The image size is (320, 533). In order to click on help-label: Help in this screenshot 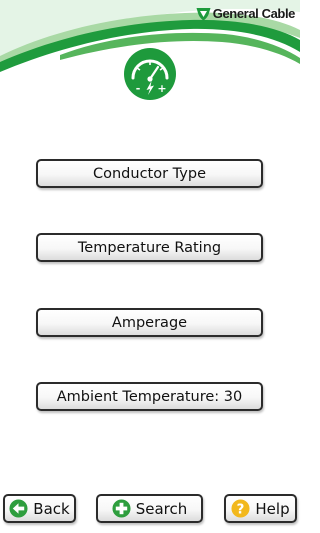, I will do `click(272, 508)`.